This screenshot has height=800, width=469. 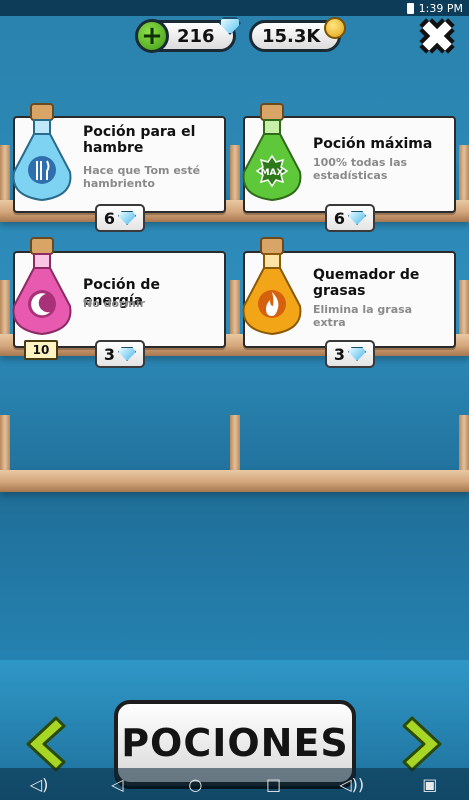 I want to click on coin-icon, so click(x=335, y=28).